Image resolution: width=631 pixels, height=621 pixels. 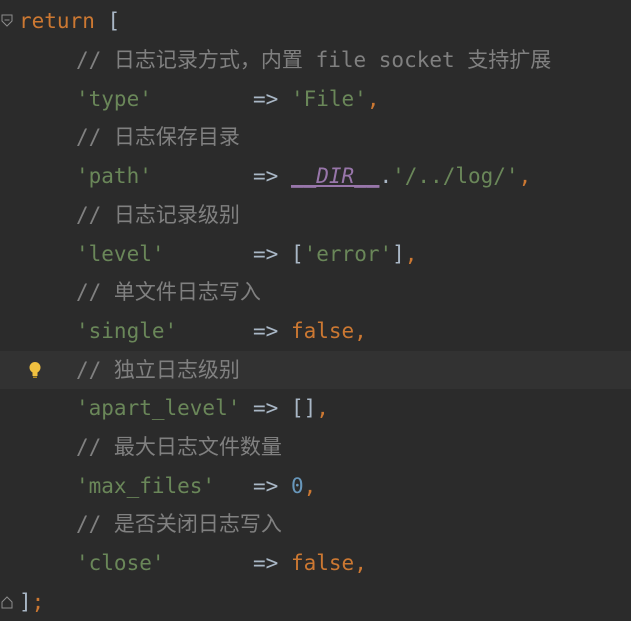 I want to click on code-text: // 日志记录方式，内置 file socket 支持扩展, so click(x=313, y=60).